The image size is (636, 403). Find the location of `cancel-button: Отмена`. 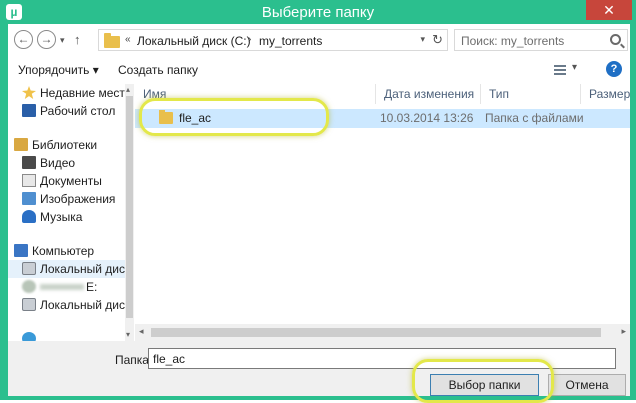

cancel-button: Отмена is located at coordinates (587, 385).